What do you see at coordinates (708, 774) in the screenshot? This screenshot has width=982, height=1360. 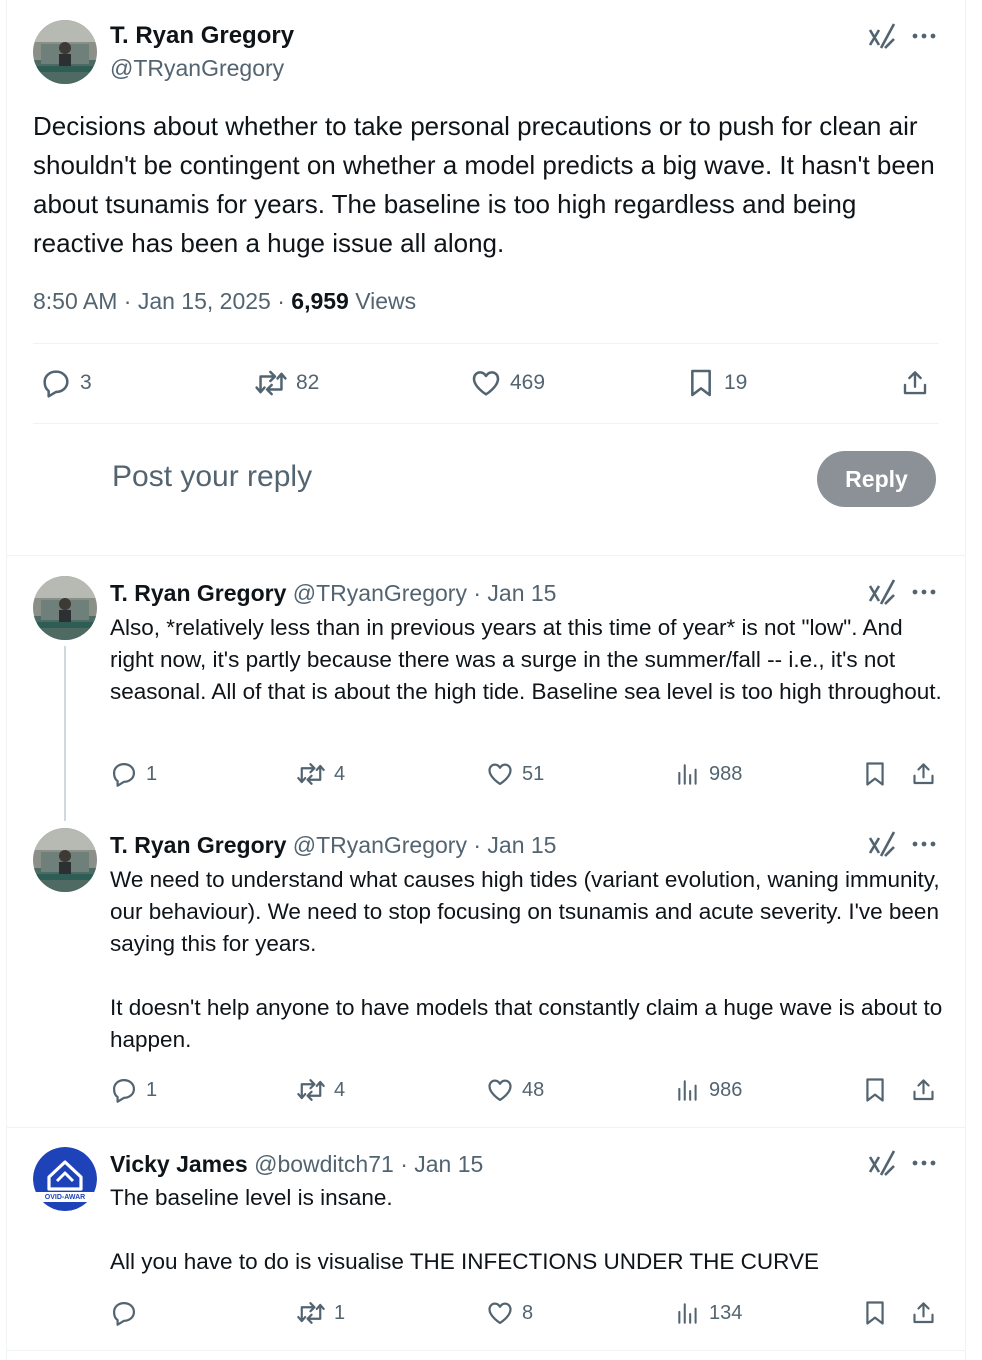 I see `views-button: 988` at bounding box center [708, 774].